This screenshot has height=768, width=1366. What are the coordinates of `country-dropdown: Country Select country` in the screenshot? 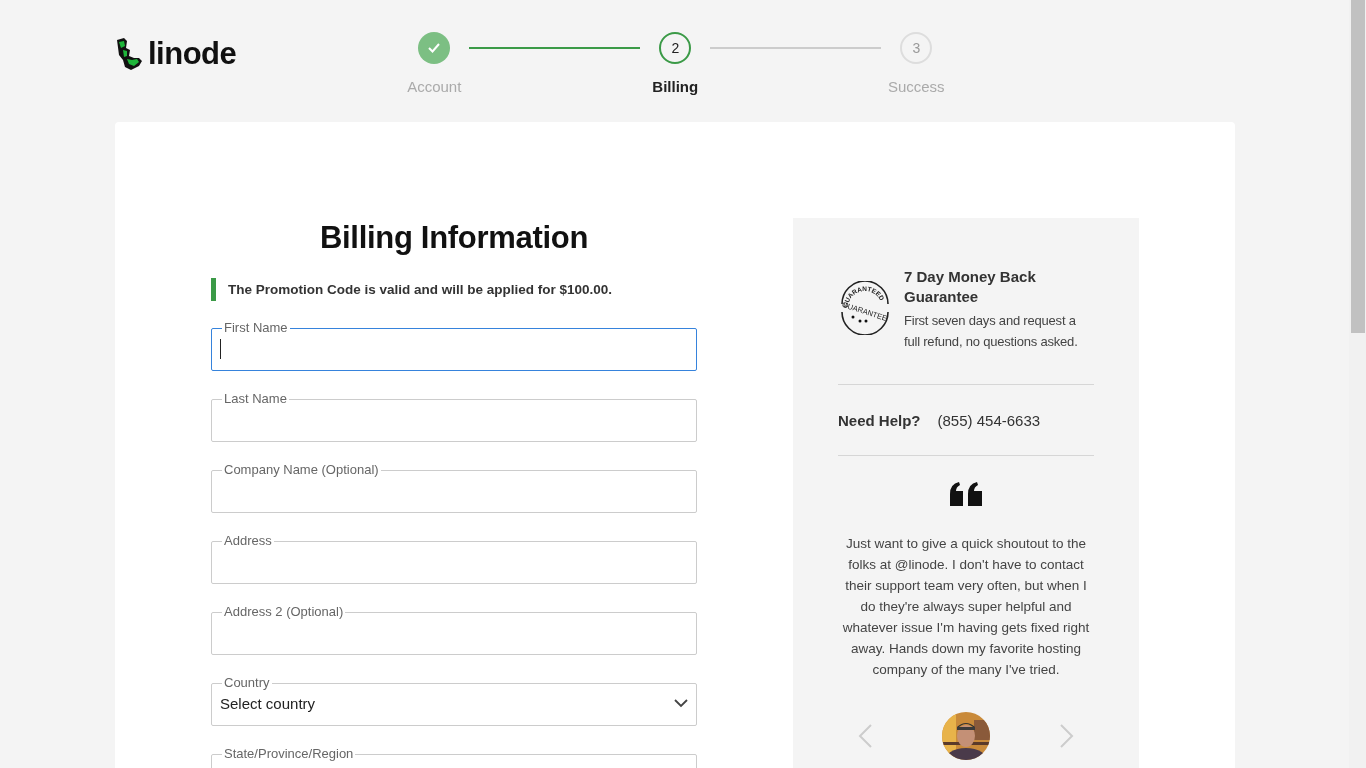 It's located at (454, 702).